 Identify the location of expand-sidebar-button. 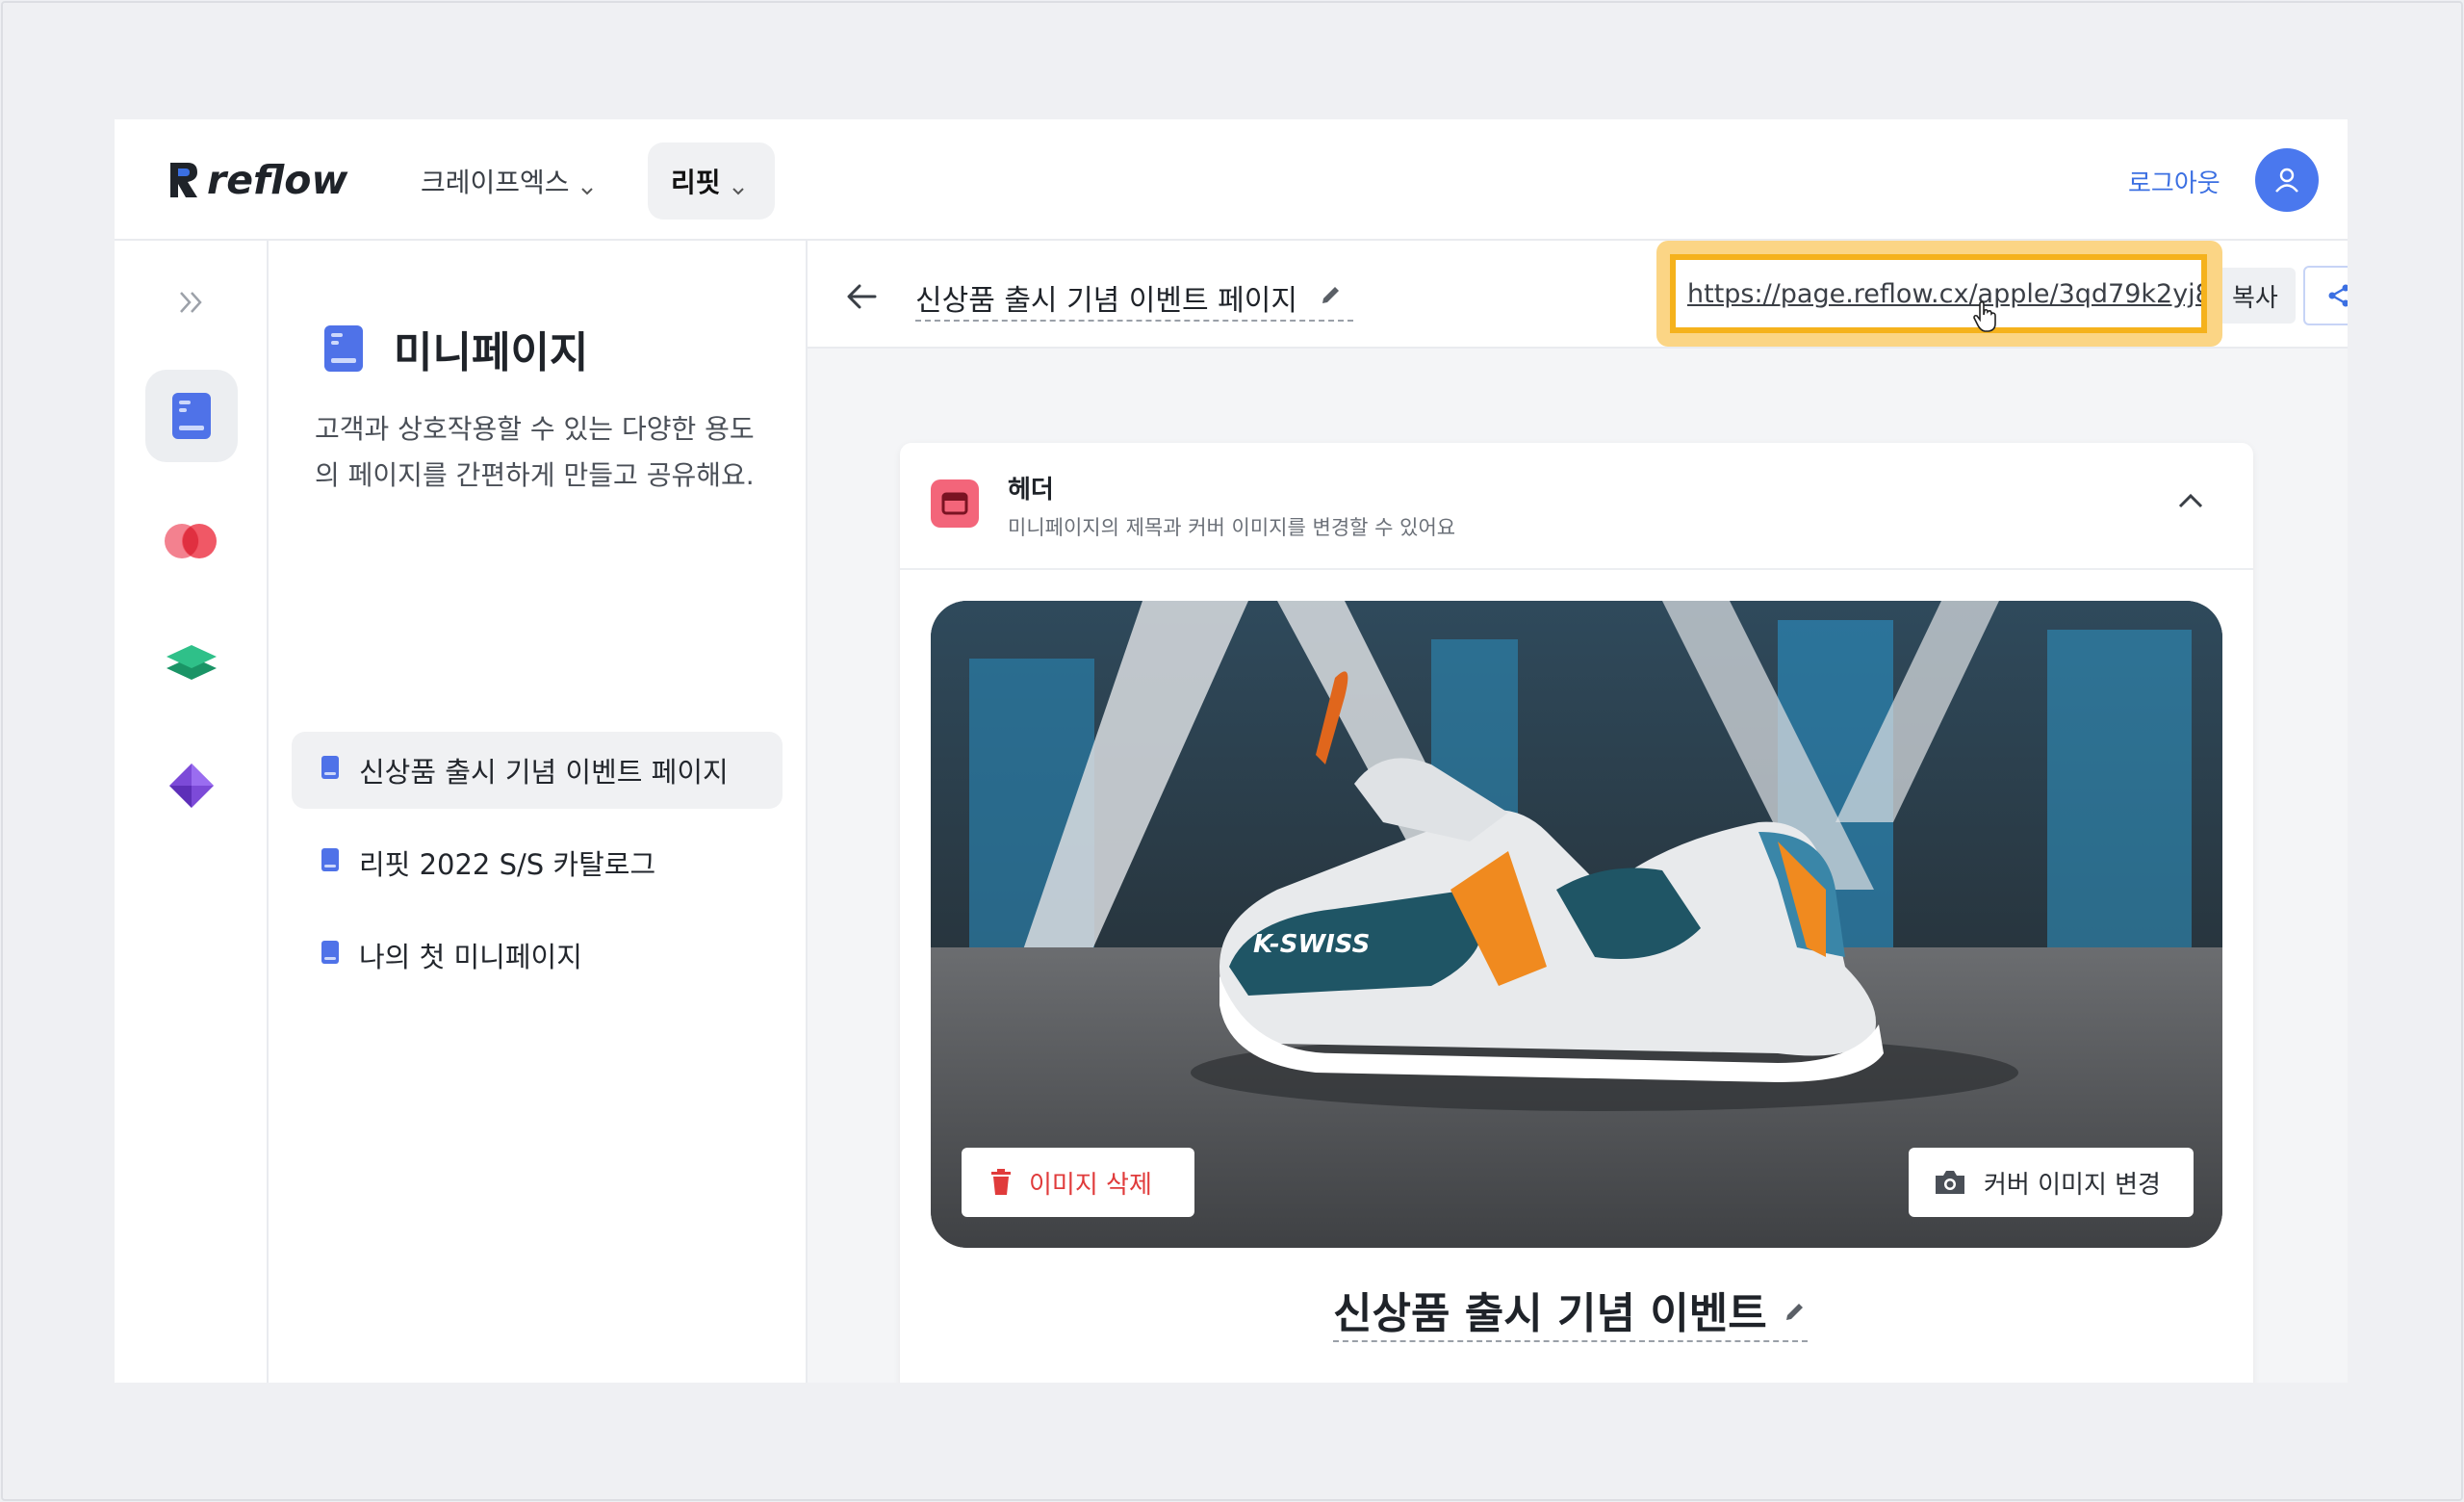
(191, 302).